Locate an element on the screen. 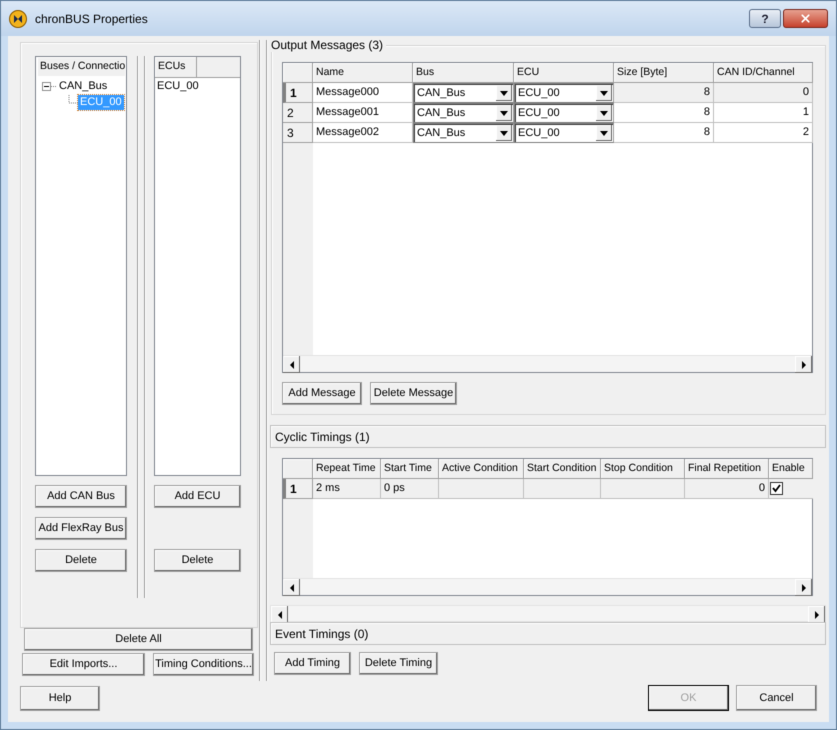  table-cell: 2 ms is located at coordinates (347, 489).